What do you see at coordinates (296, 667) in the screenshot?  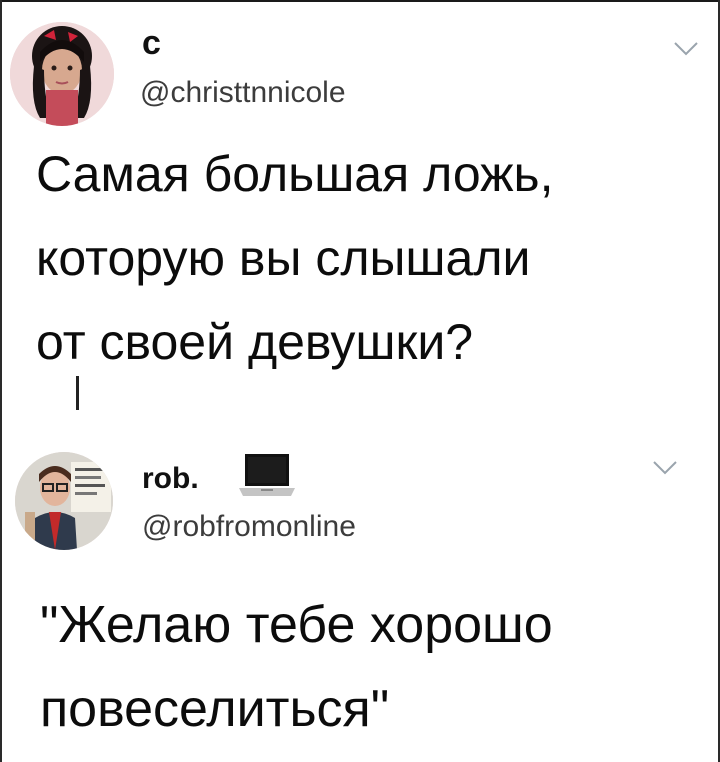 I see `tweet-text: "Желаю тебе хорошо повеселиться"` at bounding box center [296, 667].